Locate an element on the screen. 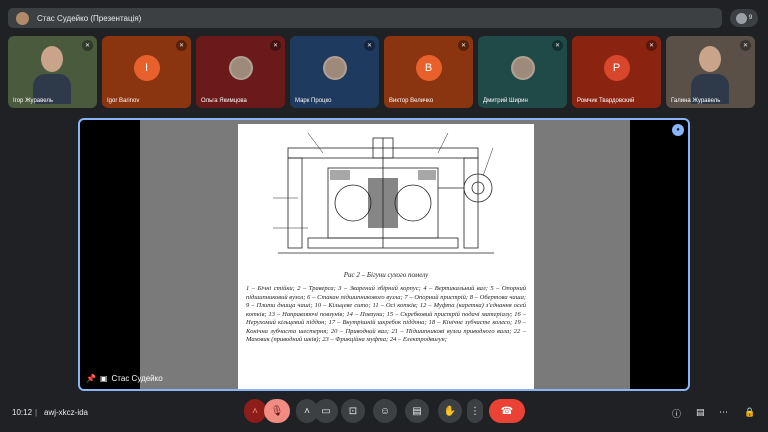 Image resolution: width=768 pixels, height=432 pixels. present-screen-icon: ⊡ is located at coordinates (353, 411).